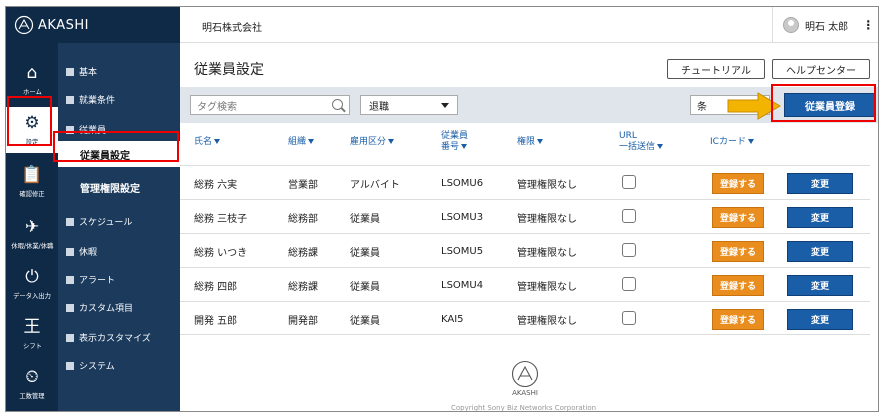 The image size is (884, 420). I want to click on cell-org: 開発部, so click(303, 321).